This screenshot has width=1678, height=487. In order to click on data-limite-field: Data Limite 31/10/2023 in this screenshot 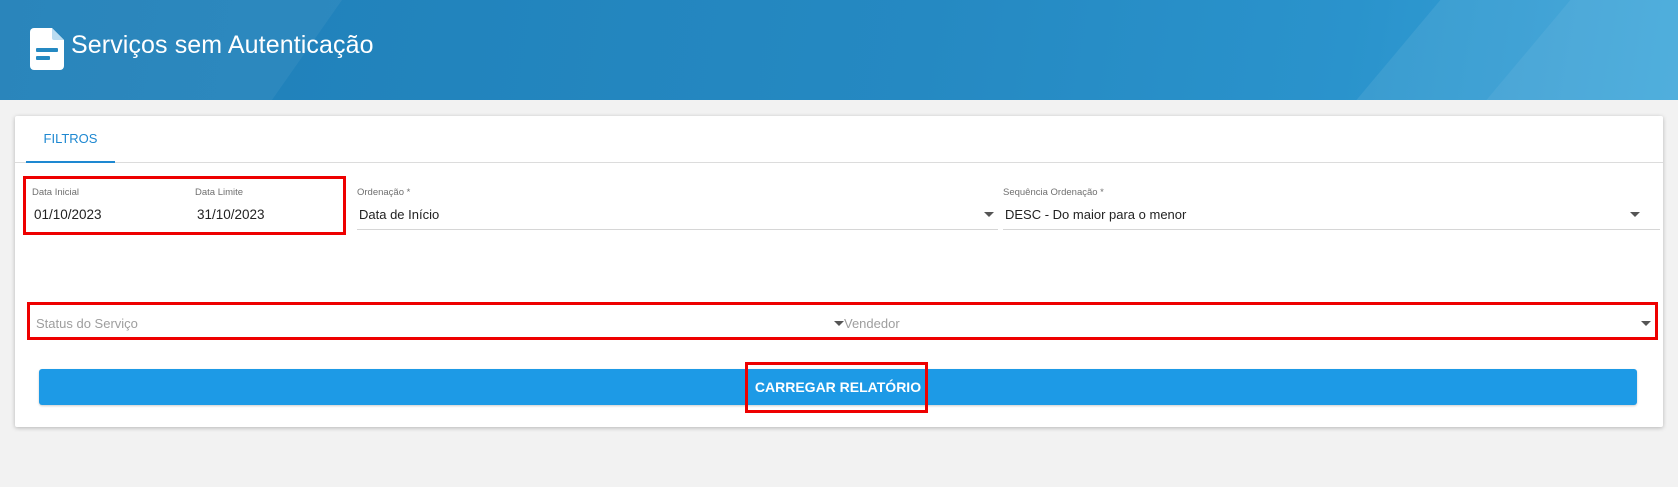, I will do `click(266, 207)`.